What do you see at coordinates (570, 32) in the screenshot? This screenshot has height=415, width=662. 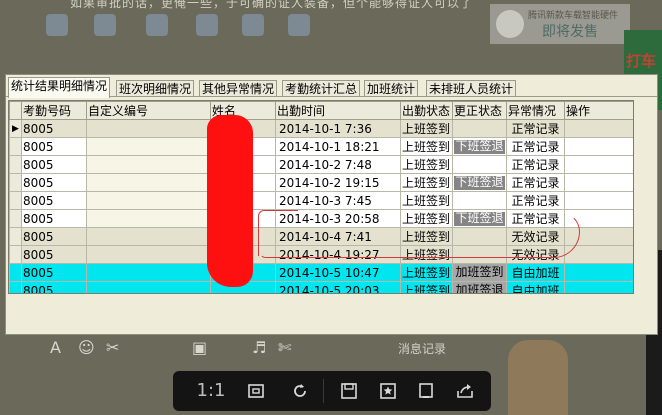 I see `ad-title: 即将发售` at bounding box center [570, 32].